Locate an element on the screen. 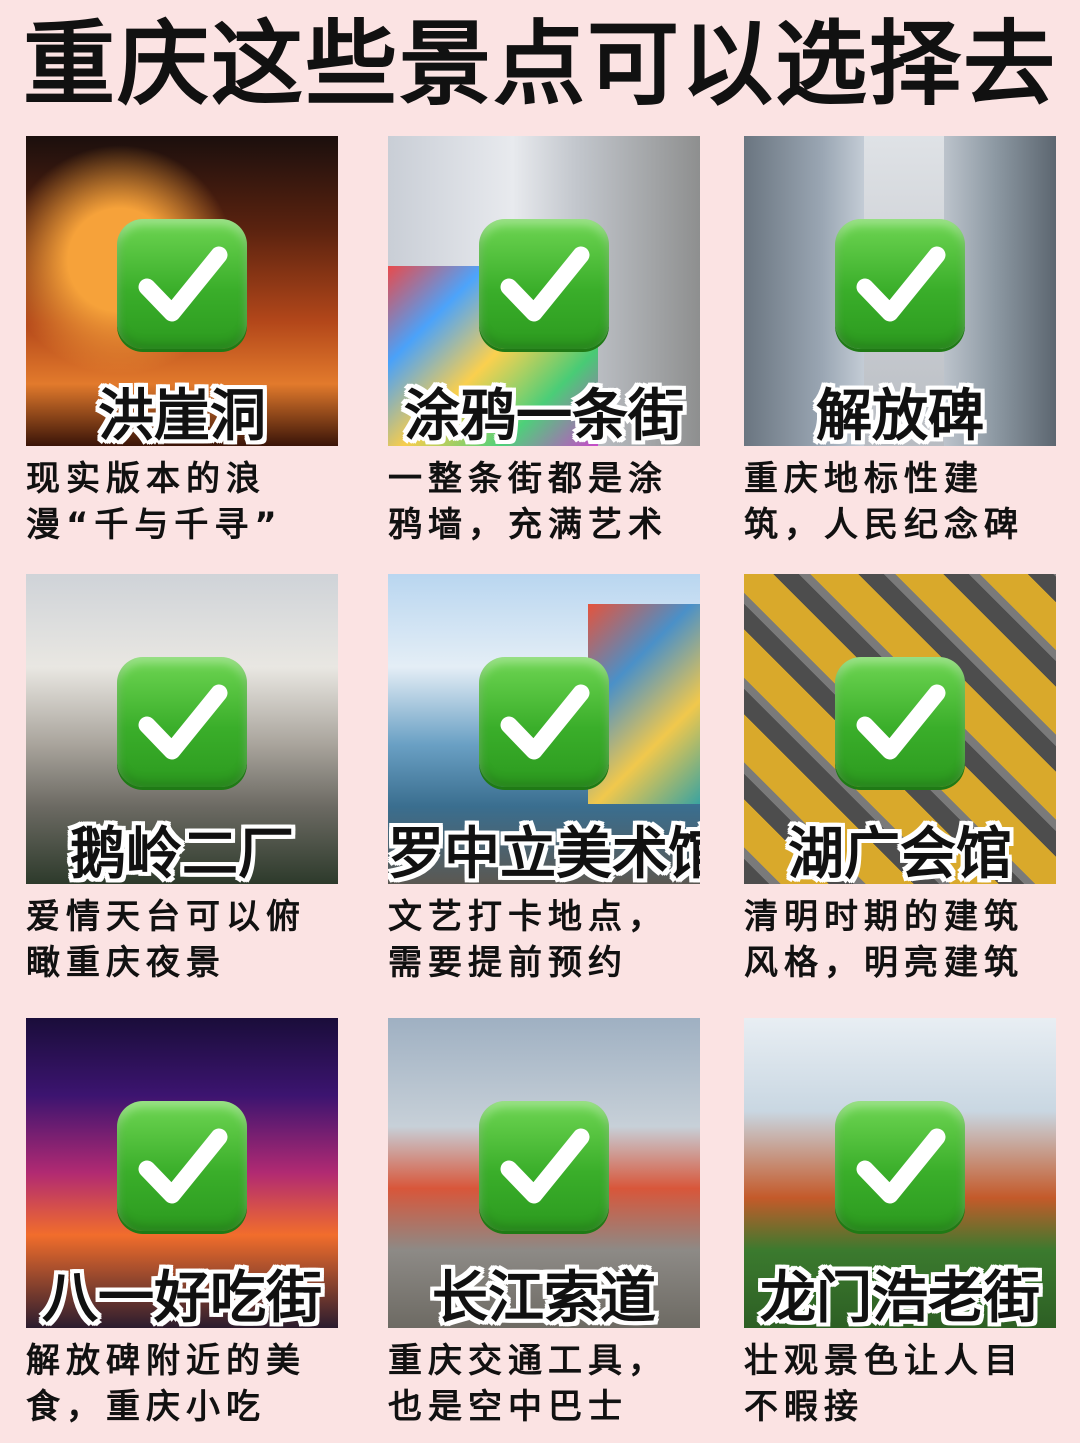  spot-name: 湖广会馆 is located at coordinates (900, 853).